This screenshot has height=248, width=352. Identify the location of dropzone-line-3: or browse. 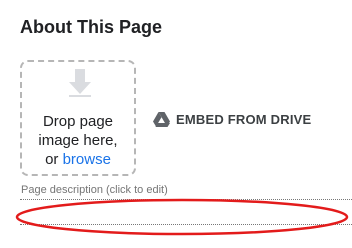
(78, 159).